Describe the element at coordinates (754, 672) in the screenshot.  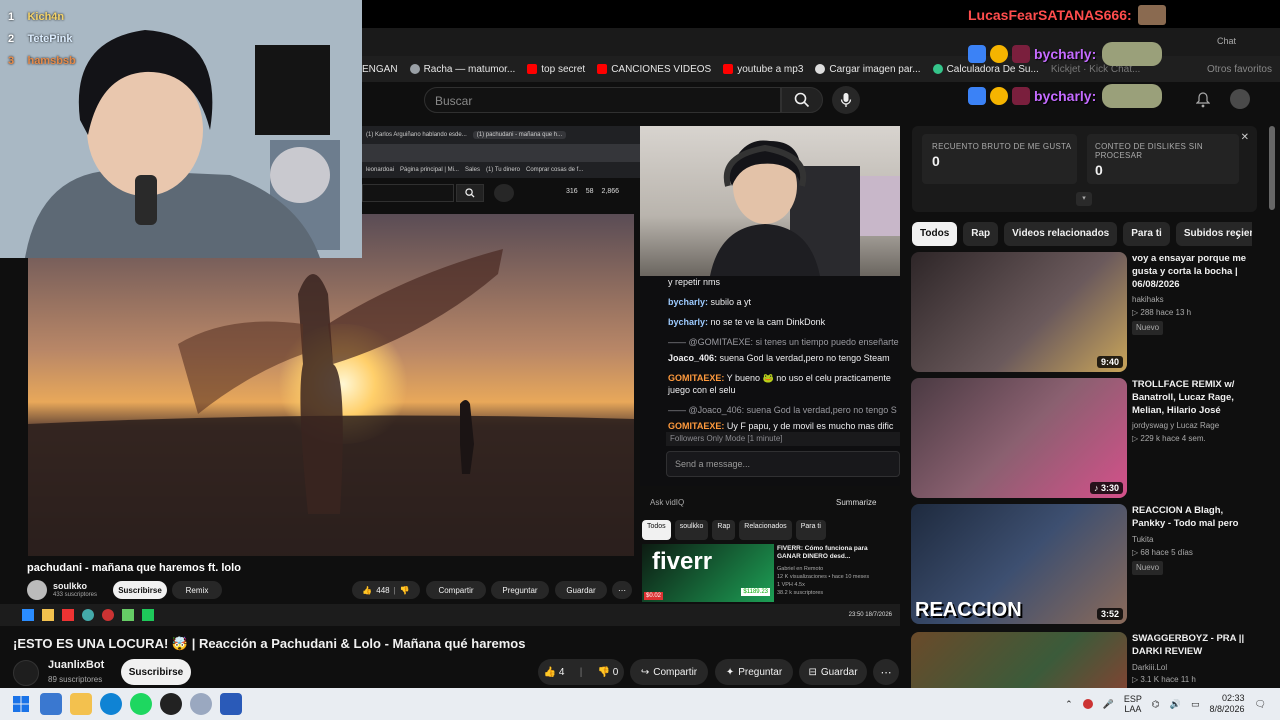
I see `ask-button: ✦ Preguntar` at that location.